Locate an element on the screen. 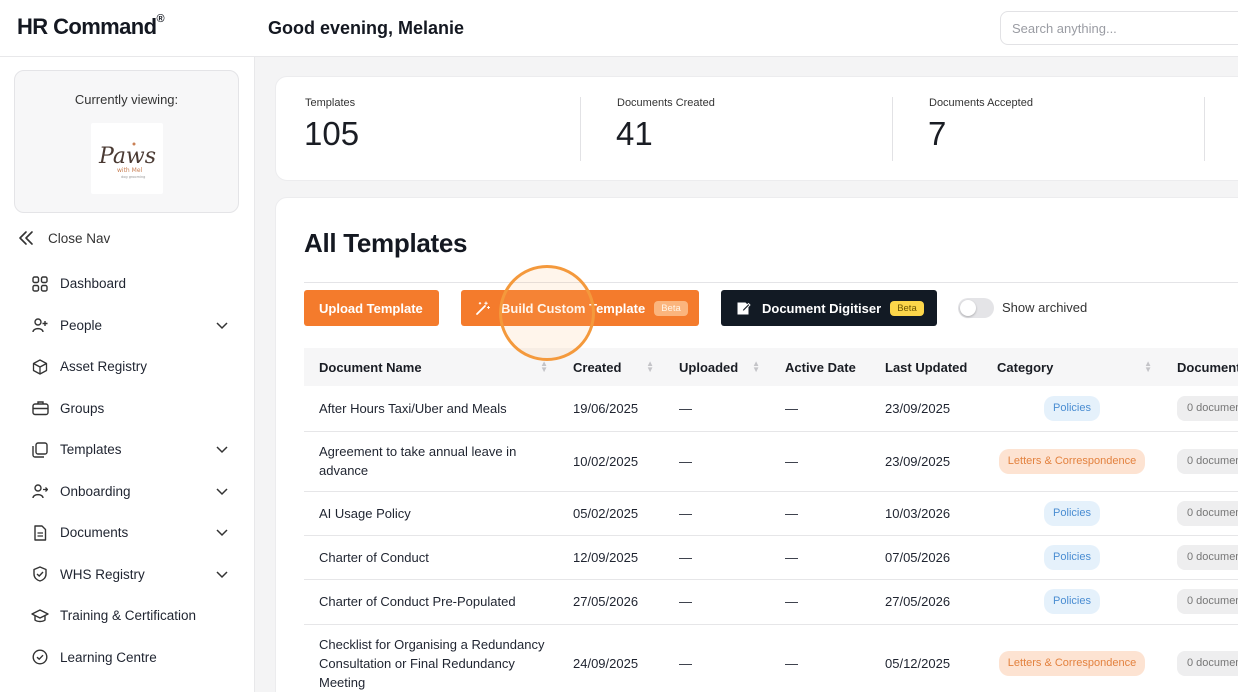 The width and height of the screenshot is (1238, 692). cell-document-name: Charter of Conduct is located at coordinates (431, 557).